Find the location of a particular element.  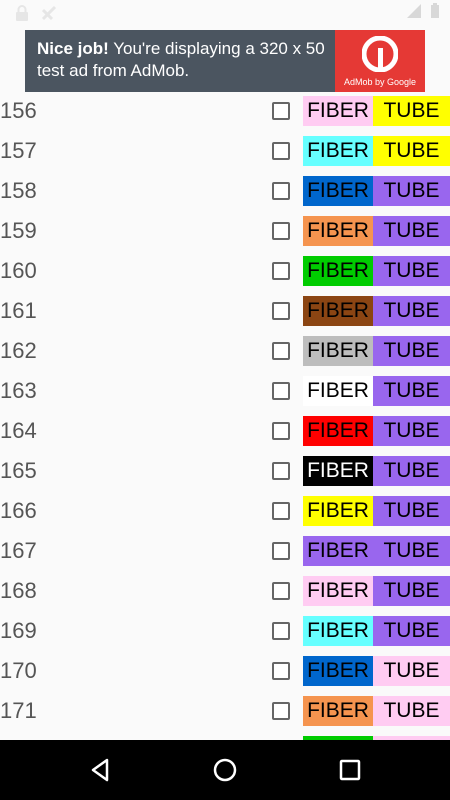

admob-logo: AdMob by Google is located at coordinates (380, 61).